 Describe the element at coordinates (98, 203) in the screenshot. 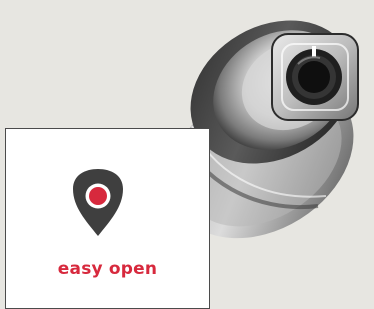

I see `shield-target-icon` at that location.